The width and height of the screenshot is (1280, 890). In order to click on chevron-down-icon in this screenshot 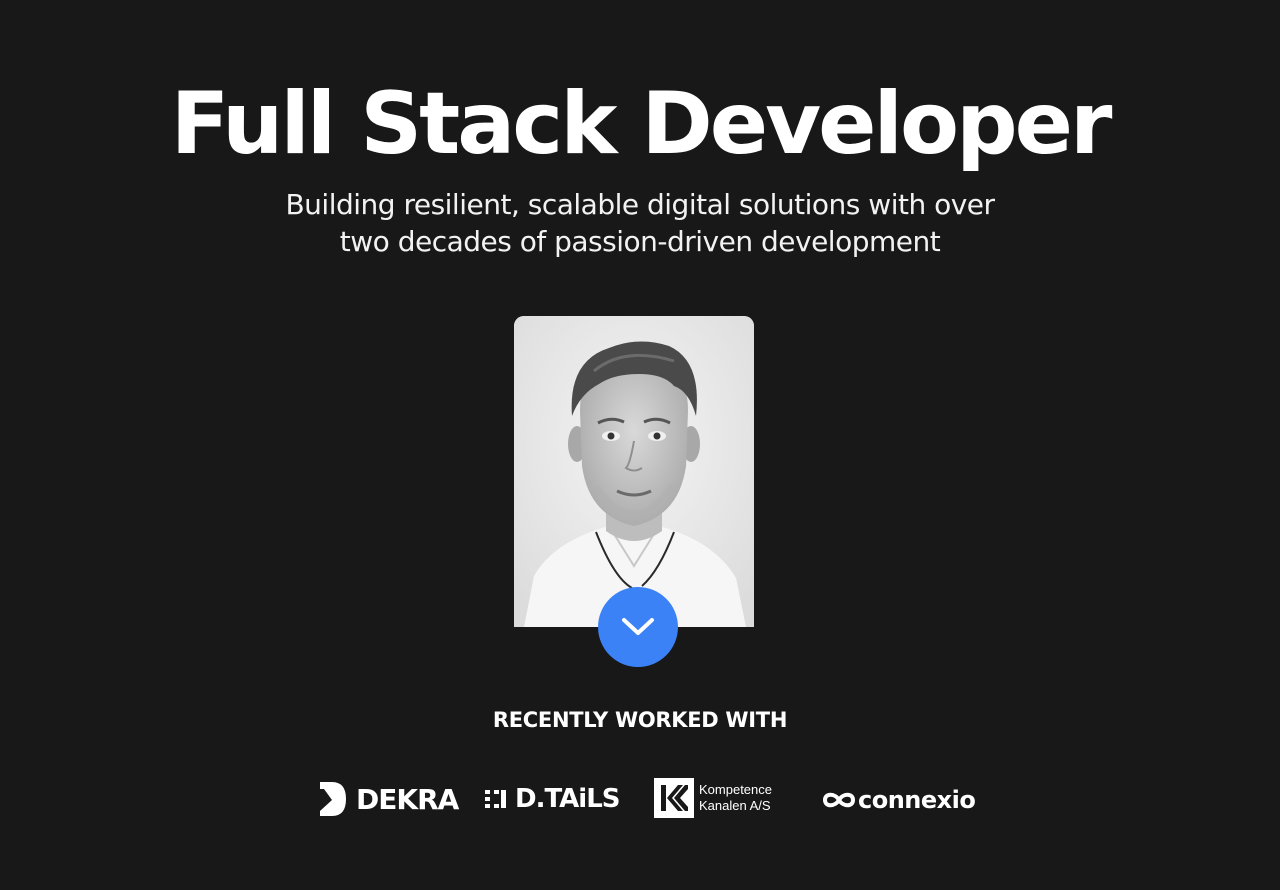, I will do `click(638, 626)`.